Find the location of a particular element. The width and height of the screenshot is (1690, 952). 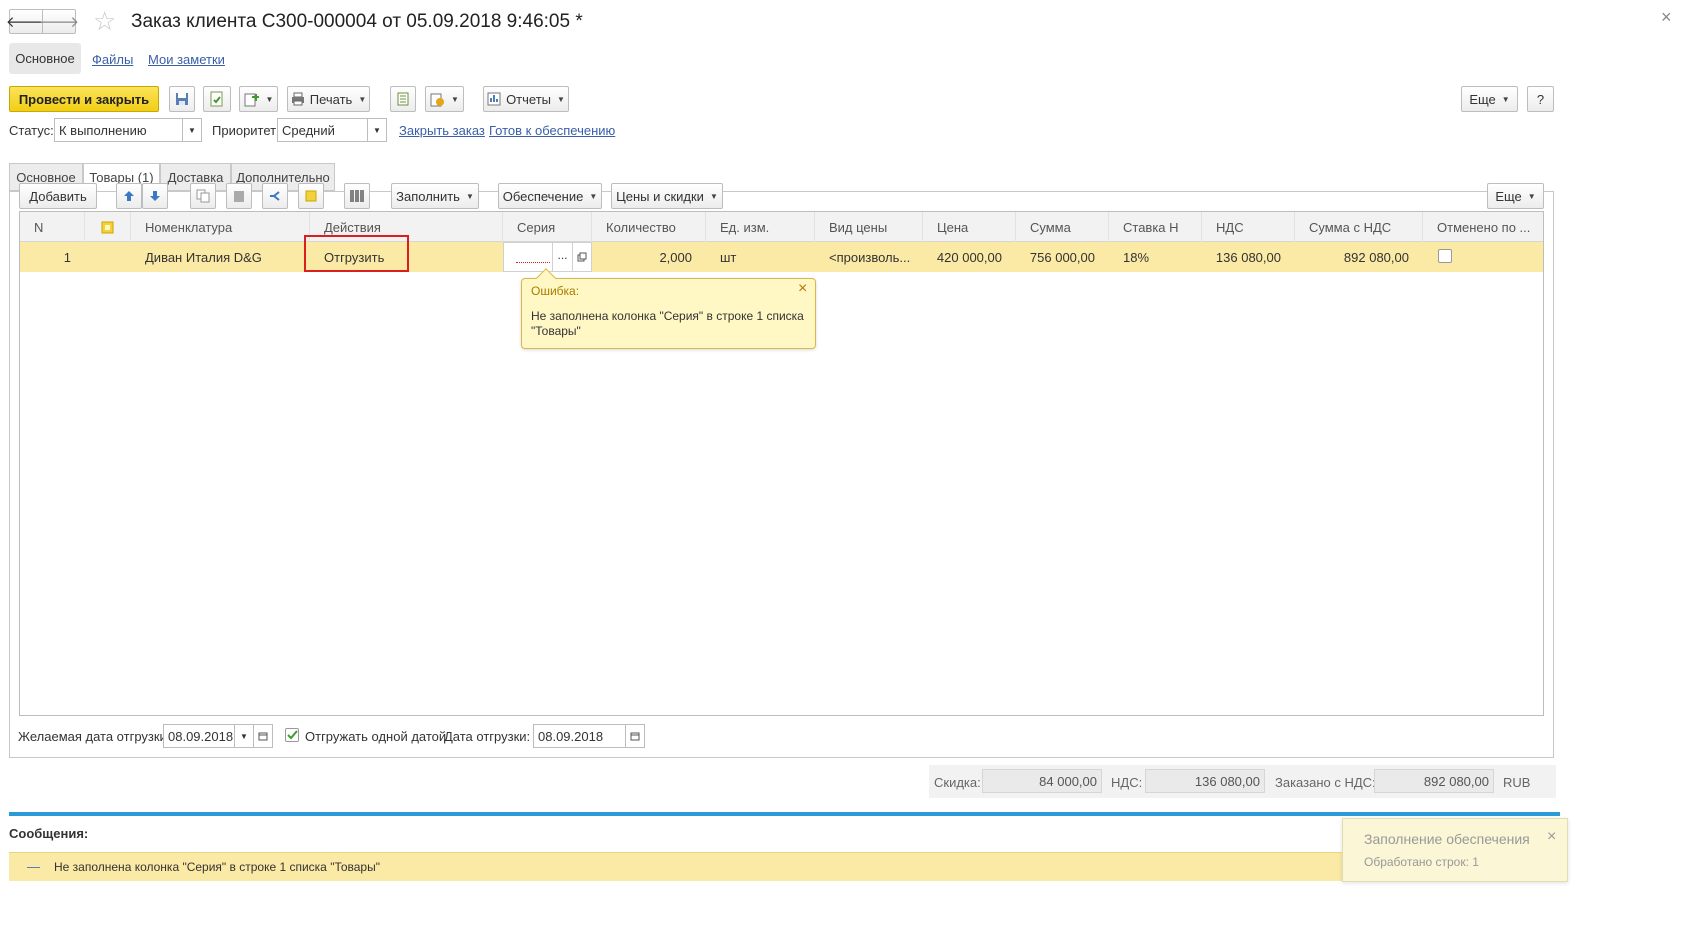

more-button: Еще ▼ is located at coordinates (1489, 99).